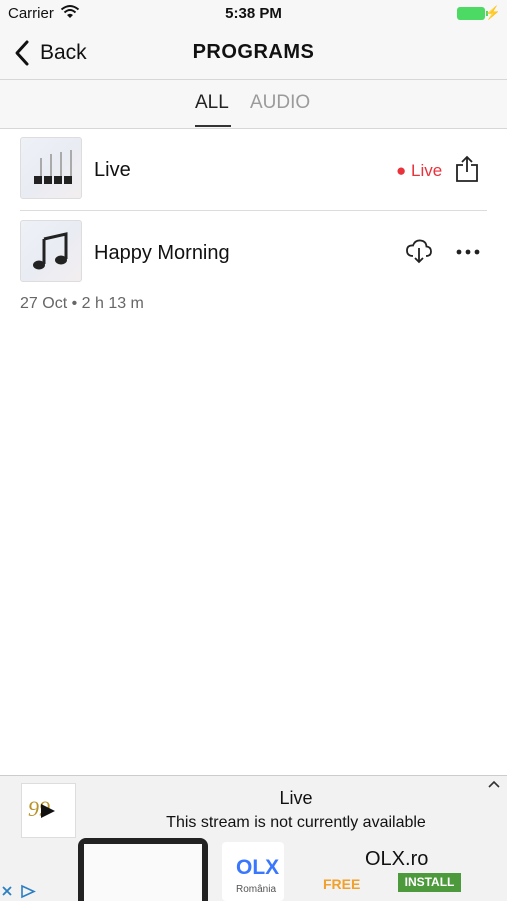  Describe the element at coordinates (494, 784) in the screenshot. I see `chevron-up-icon` at that location.